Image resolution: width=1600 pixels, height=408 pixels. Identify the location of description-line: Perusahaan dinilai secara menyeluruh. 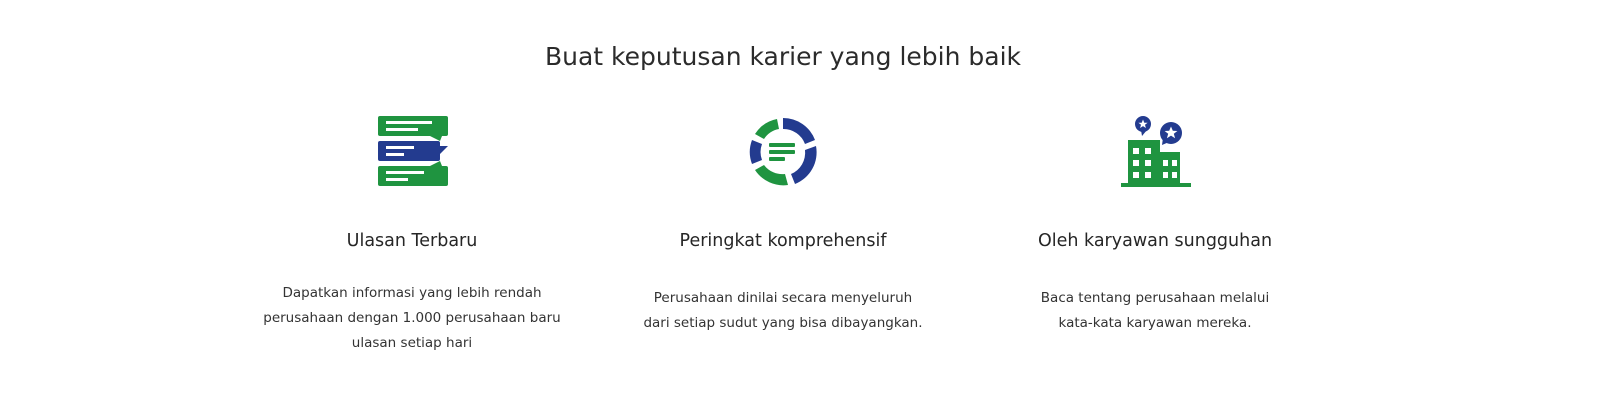
(783, 298).